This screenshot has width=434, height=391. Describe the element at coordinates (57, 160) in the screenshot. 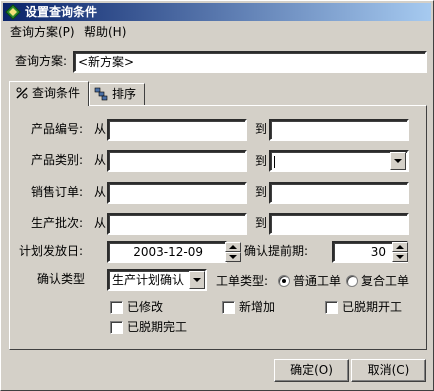

I see `product-category-label: 产品类别:` at that location.